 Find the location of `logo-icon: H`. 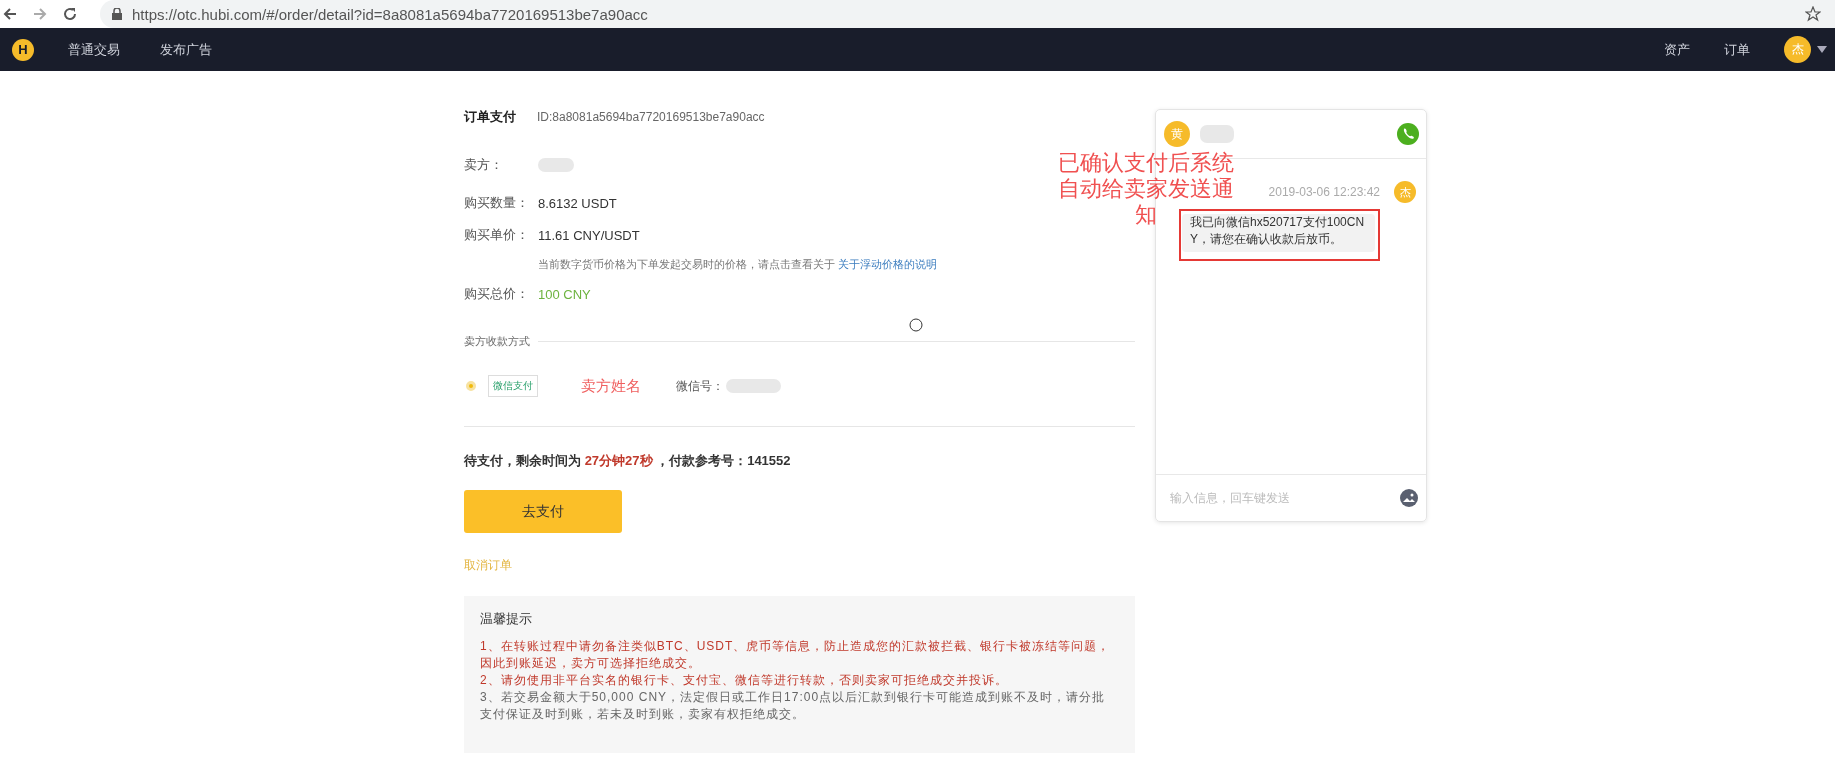

logo-icon: H is located at coordinates (23, 49).